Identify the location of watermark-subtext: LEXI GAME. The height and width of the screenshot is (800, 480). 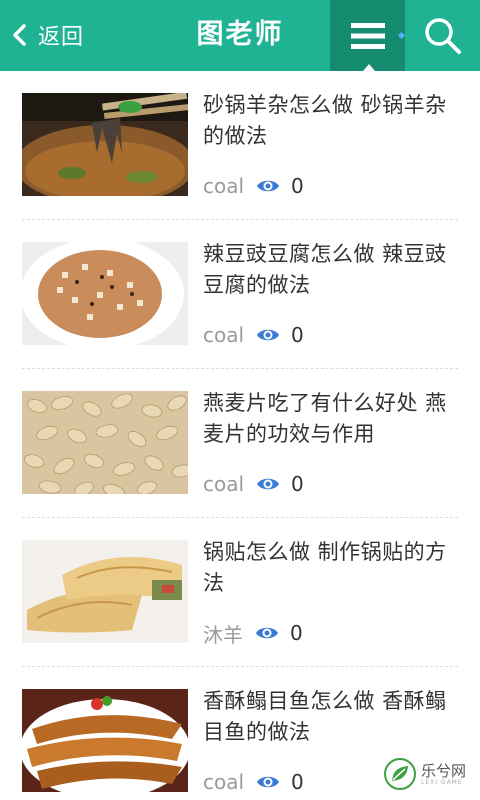
(442, 782).